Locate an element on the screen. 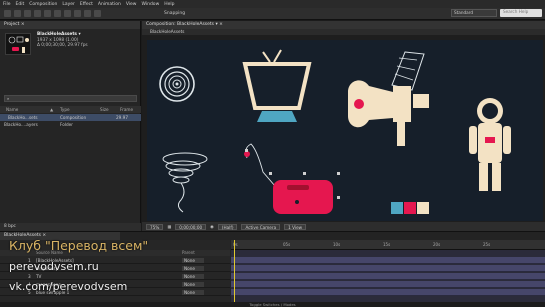 This screenshot has height=307, width=545. col-name: Name is located at coordinates (25, 109).